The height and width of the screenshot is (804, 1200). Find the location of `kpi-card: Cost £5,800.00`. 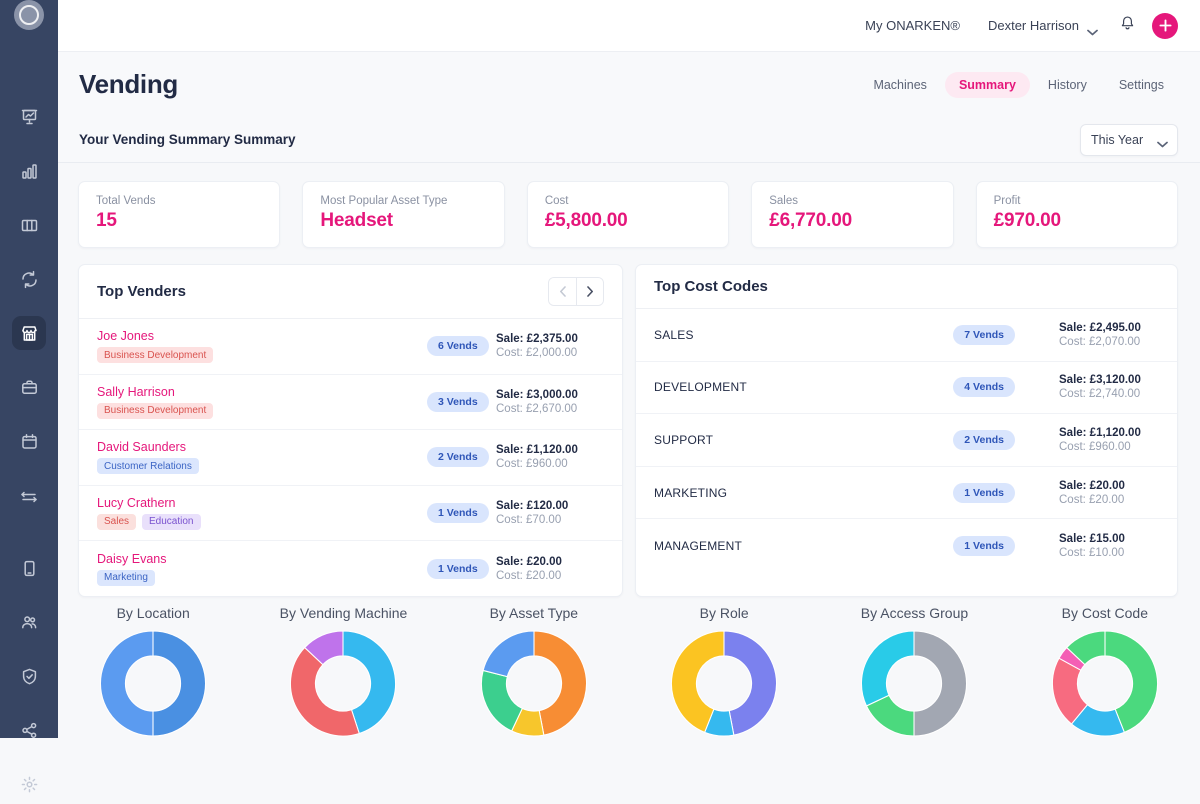

kpi-card: Cost £5,800.00 is located at coordinates (628, 214).